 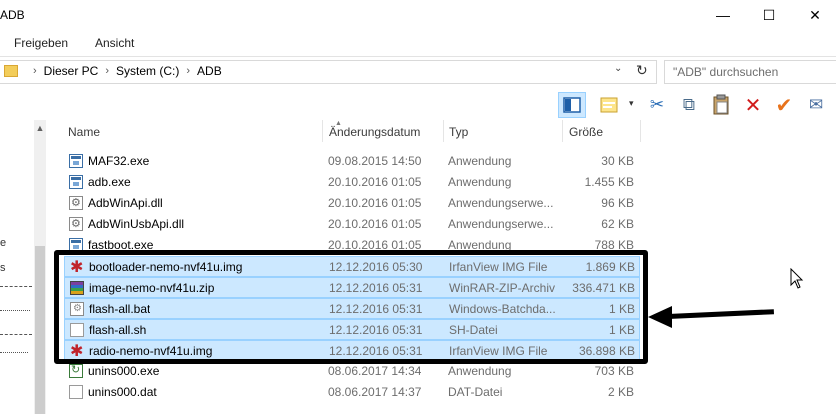 What do you see at coordinates (614, 371) in the screenshot?
I see `file-size: 703 KB` at bounding box center [614, 371].